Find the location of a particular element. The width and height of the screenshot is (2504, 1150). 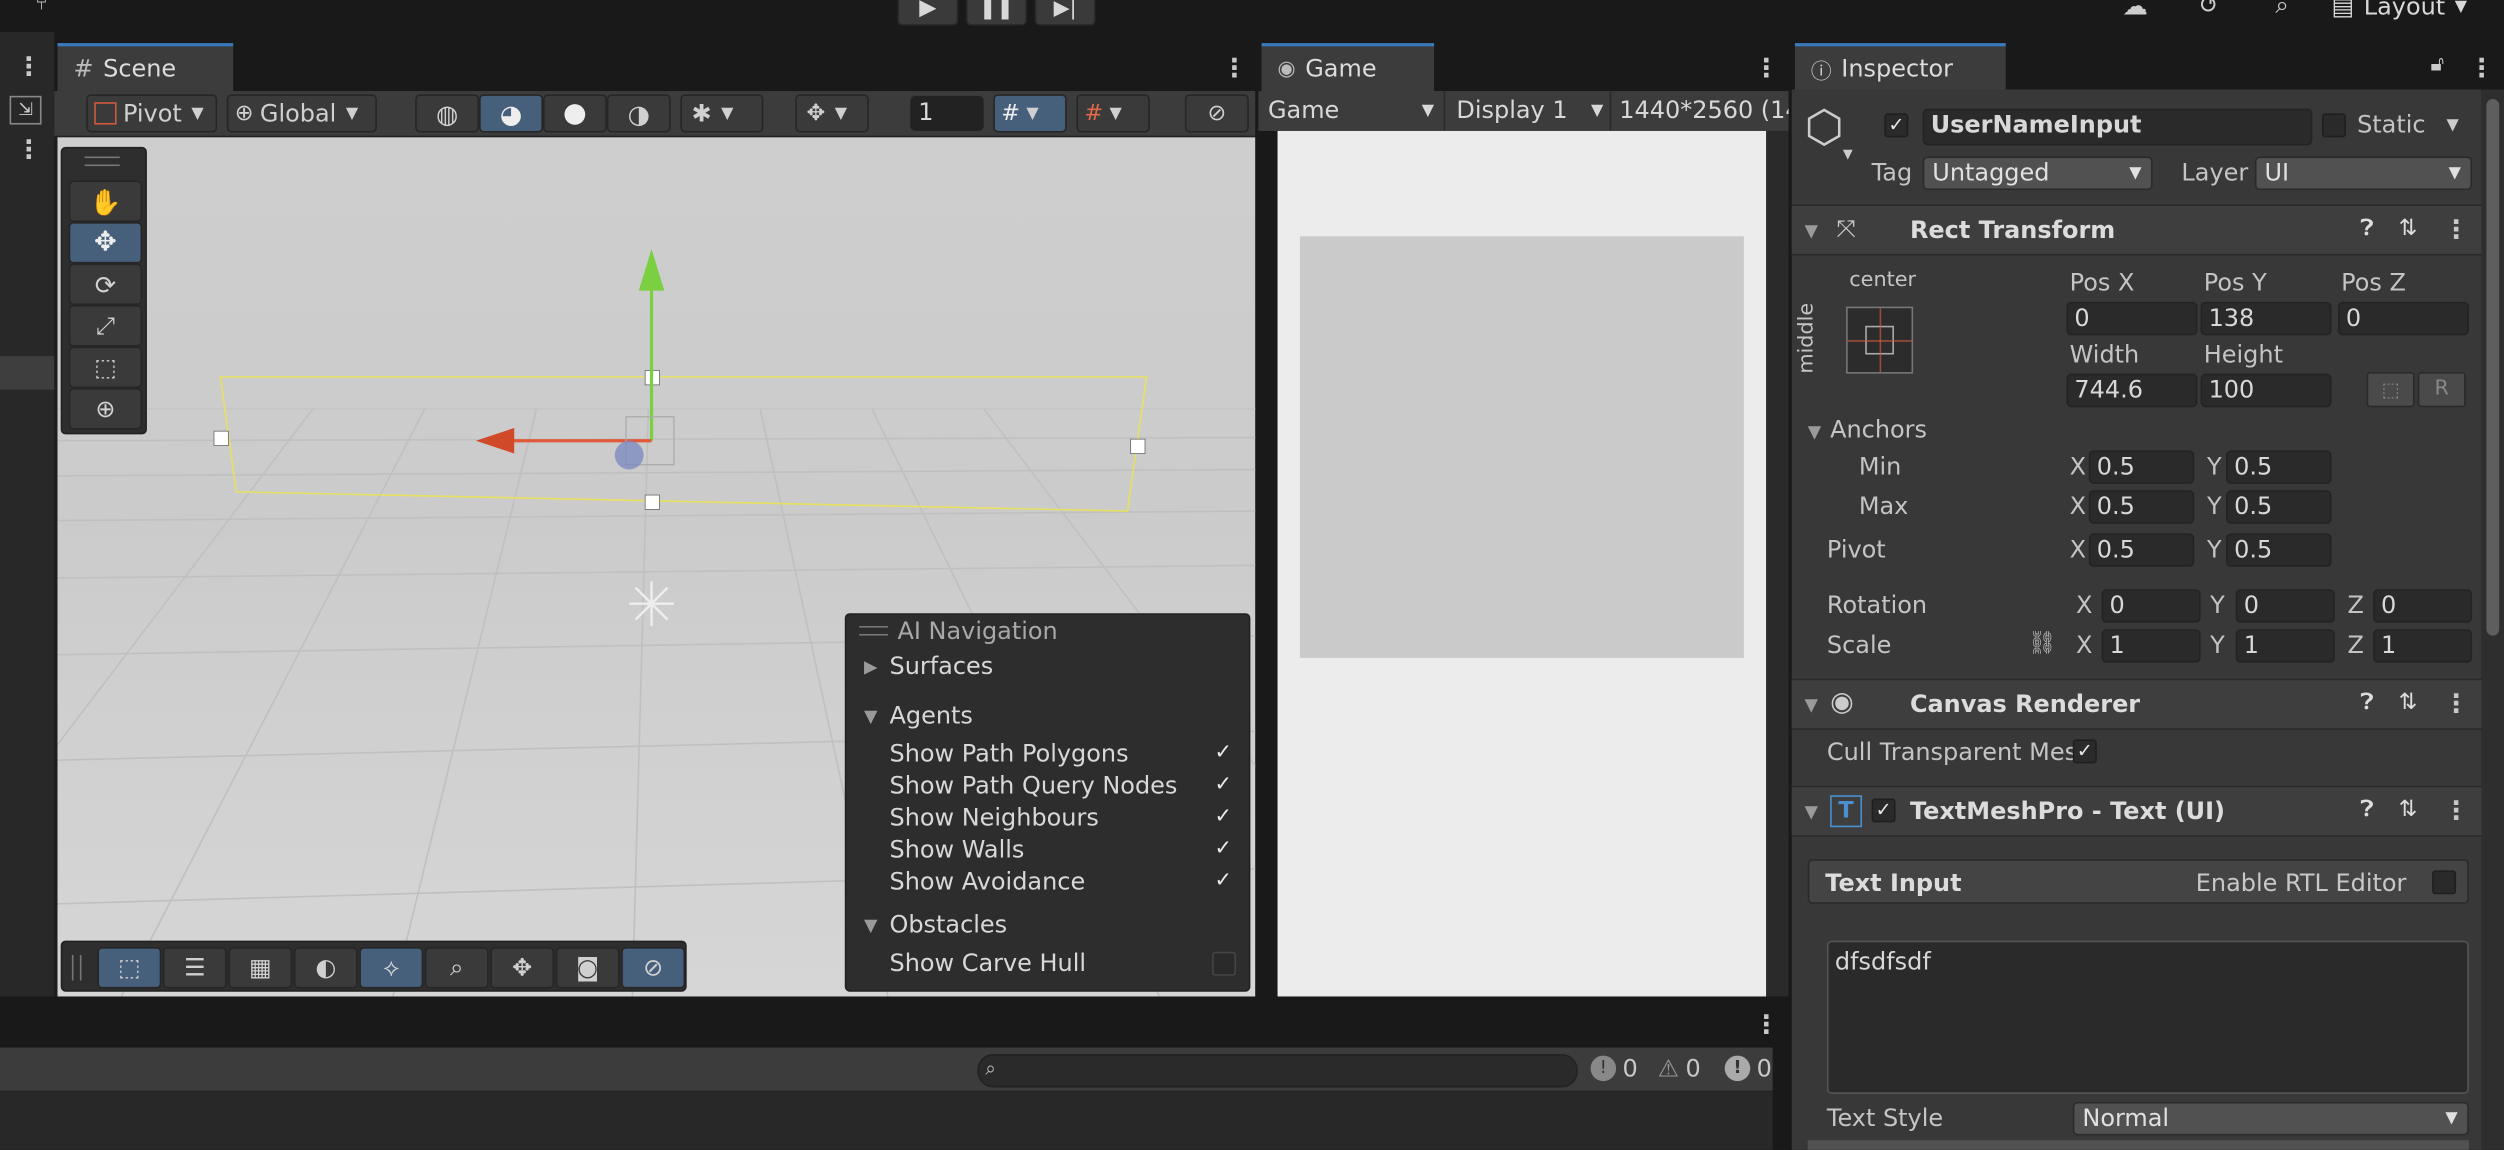

inspector-scrollbar is located at coordinates (2492, 619).